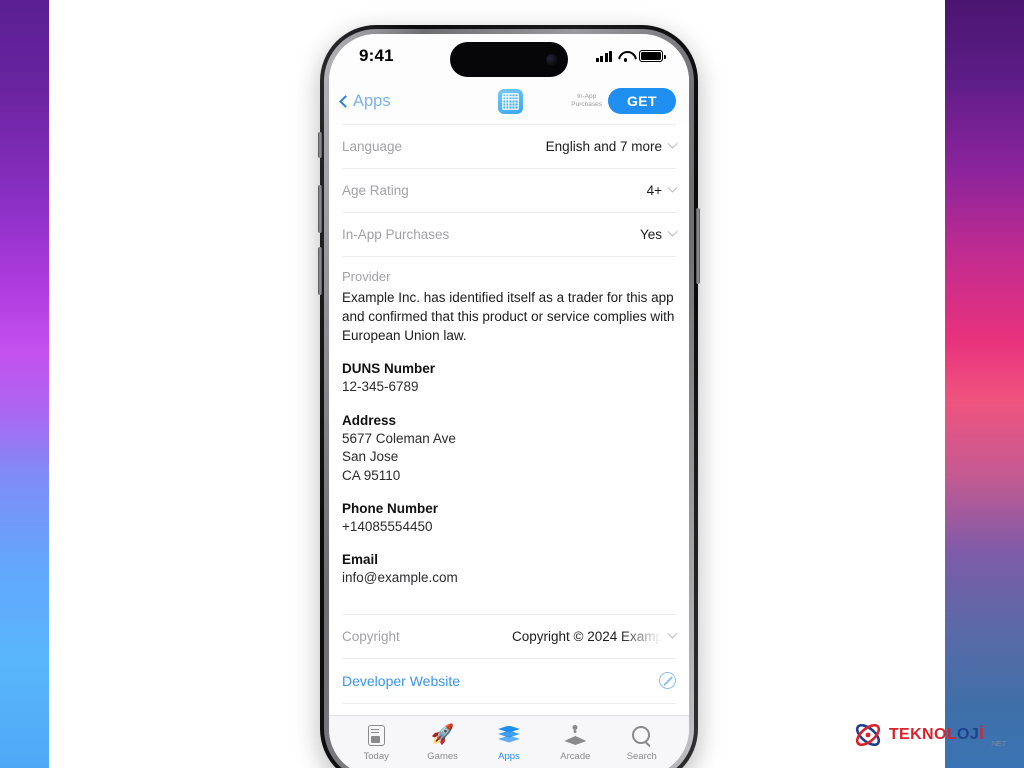 The image size is (1024, 768). I want to click on volume-up-button, so click(320, 209).